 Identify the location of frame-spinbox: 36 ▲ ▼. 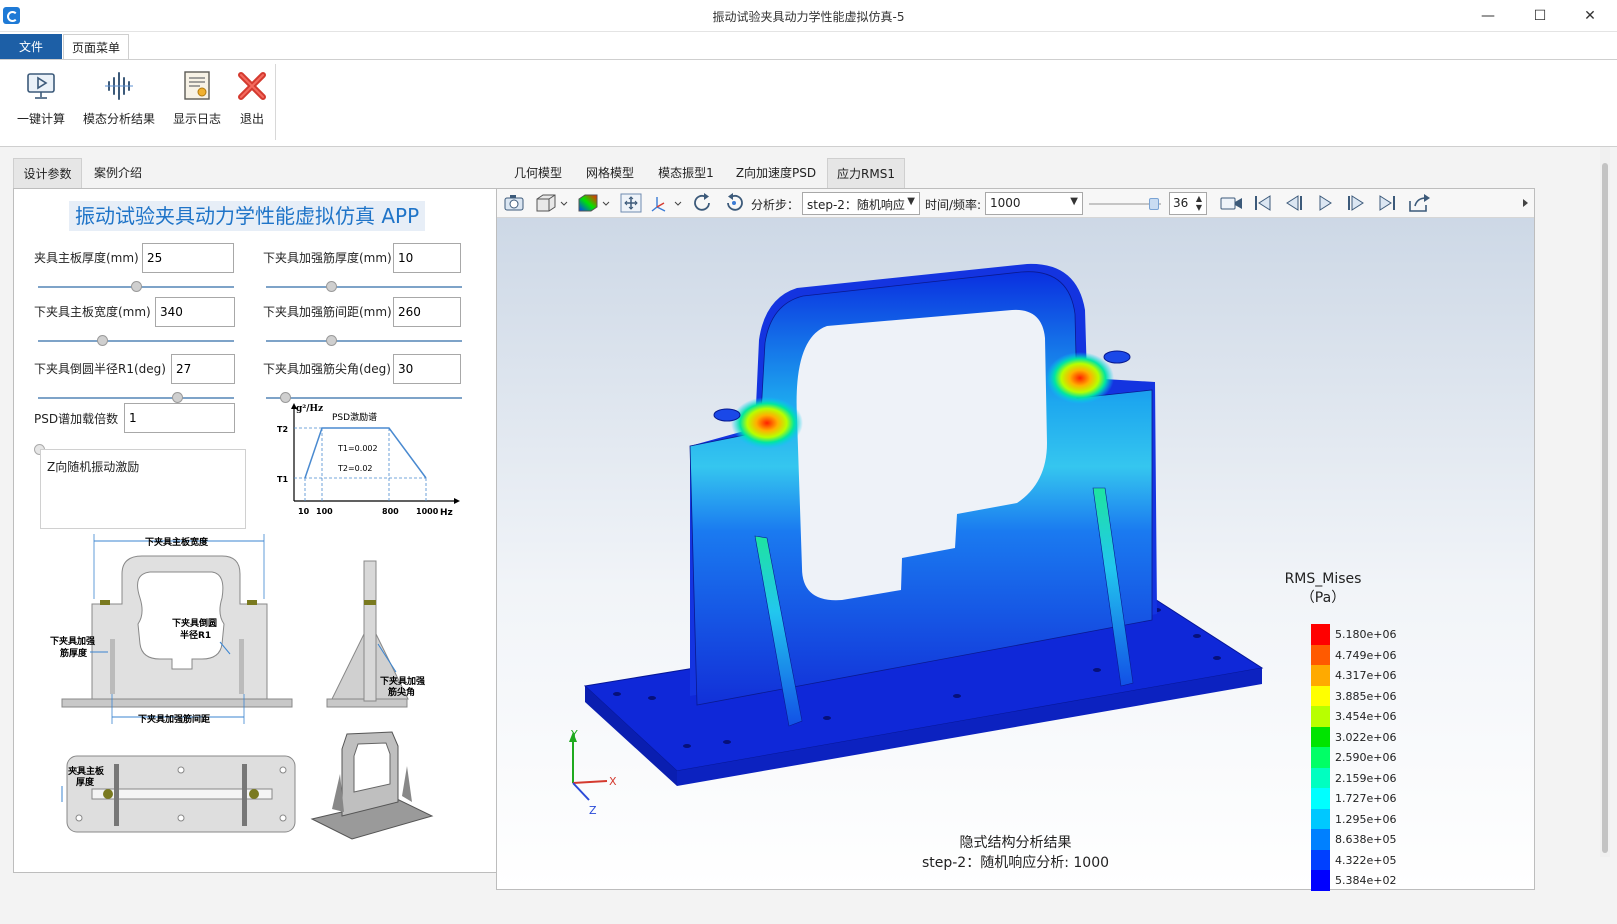
(1188, 203).